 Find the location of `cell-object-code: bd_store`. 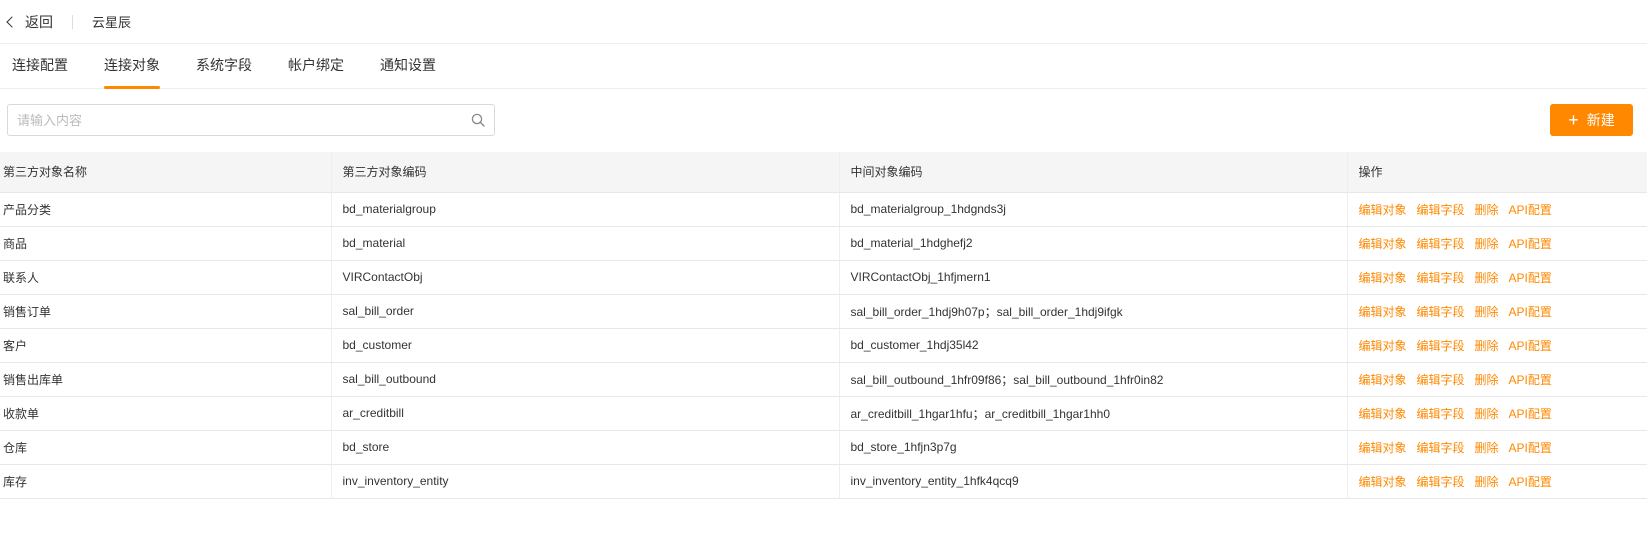

cell-object-code: bd_store is located at coordinates (584, 447).